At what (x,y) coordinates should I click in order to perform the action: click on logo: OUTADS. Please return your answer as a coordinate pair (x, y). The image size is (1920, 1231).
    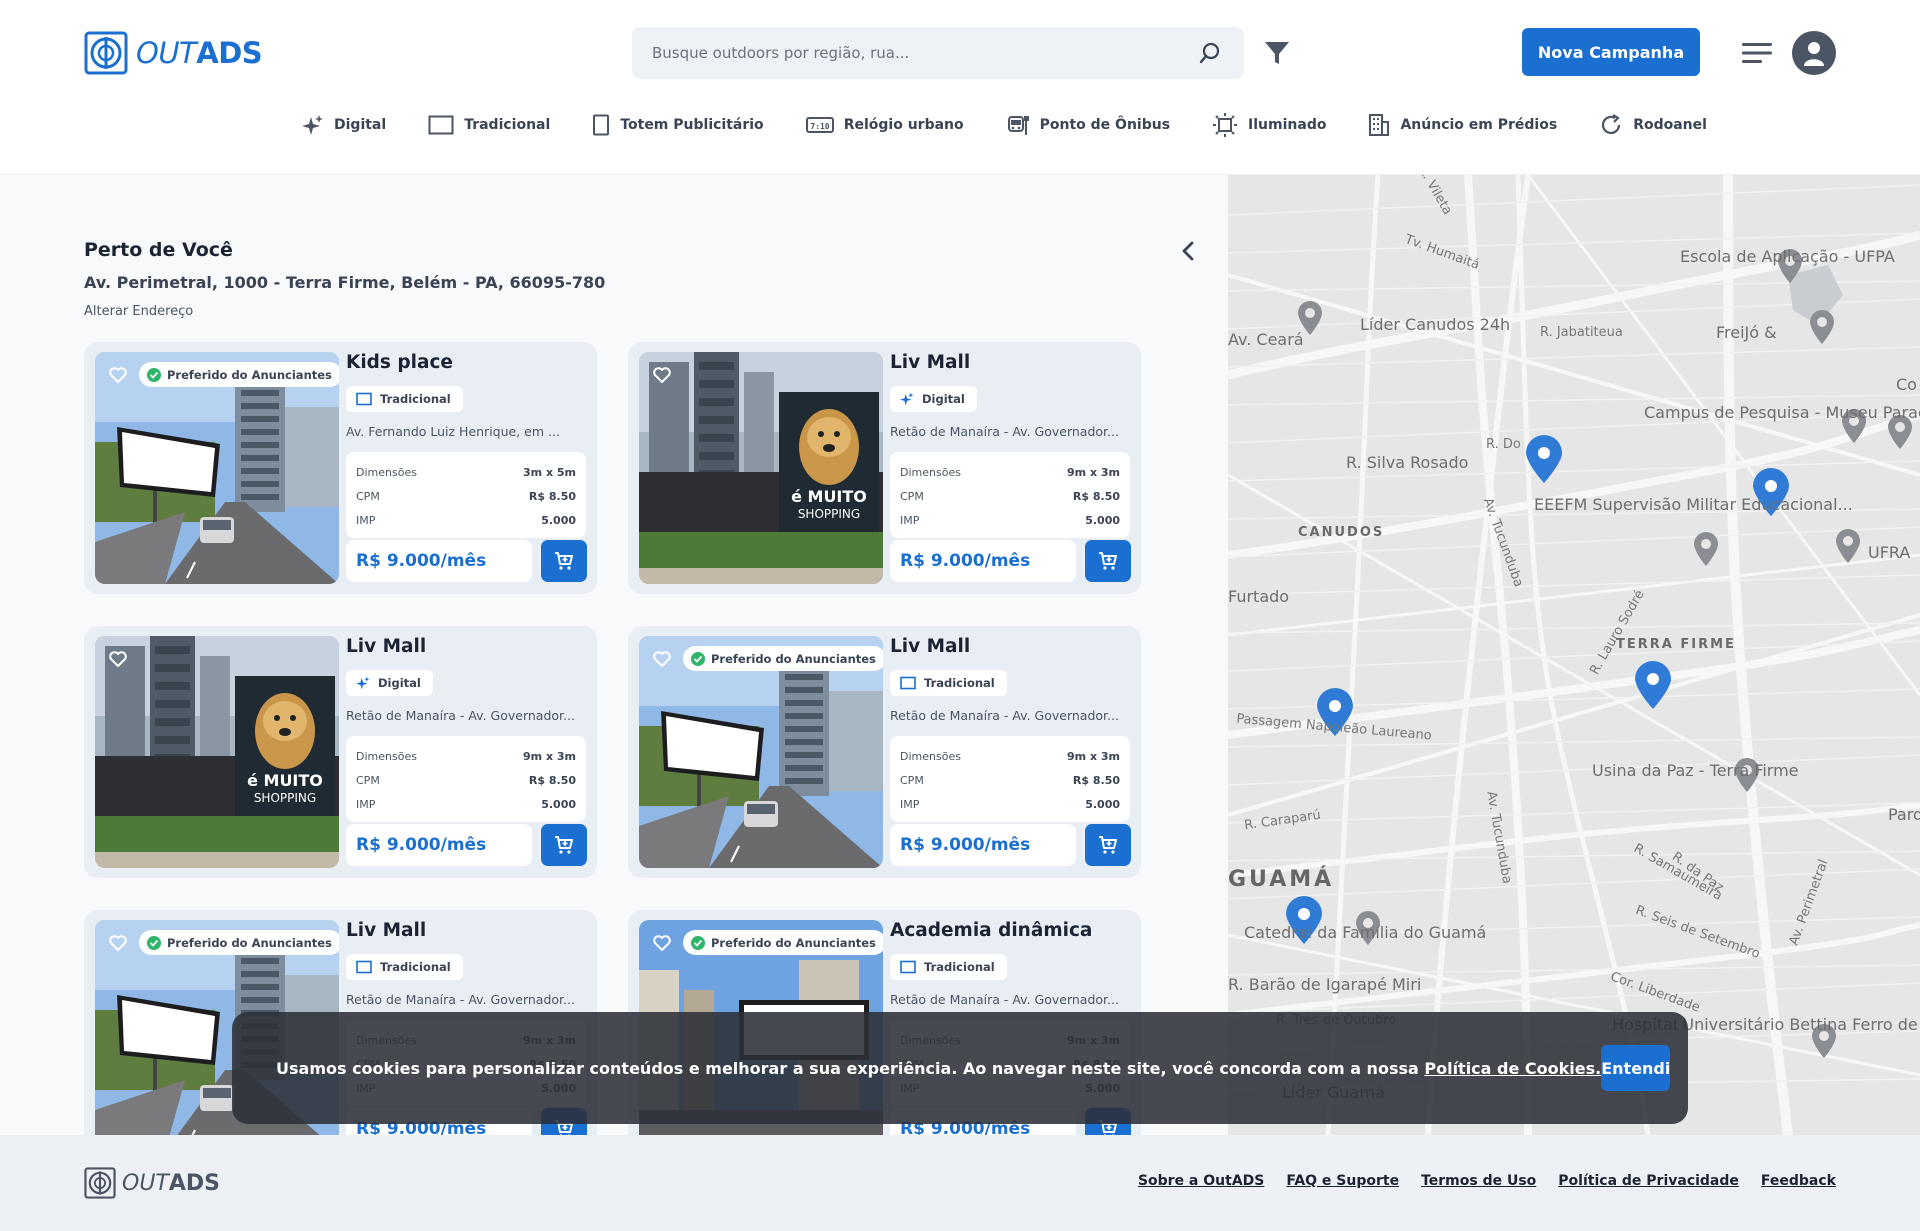
    Looking at the image, I should click on (173, 53).